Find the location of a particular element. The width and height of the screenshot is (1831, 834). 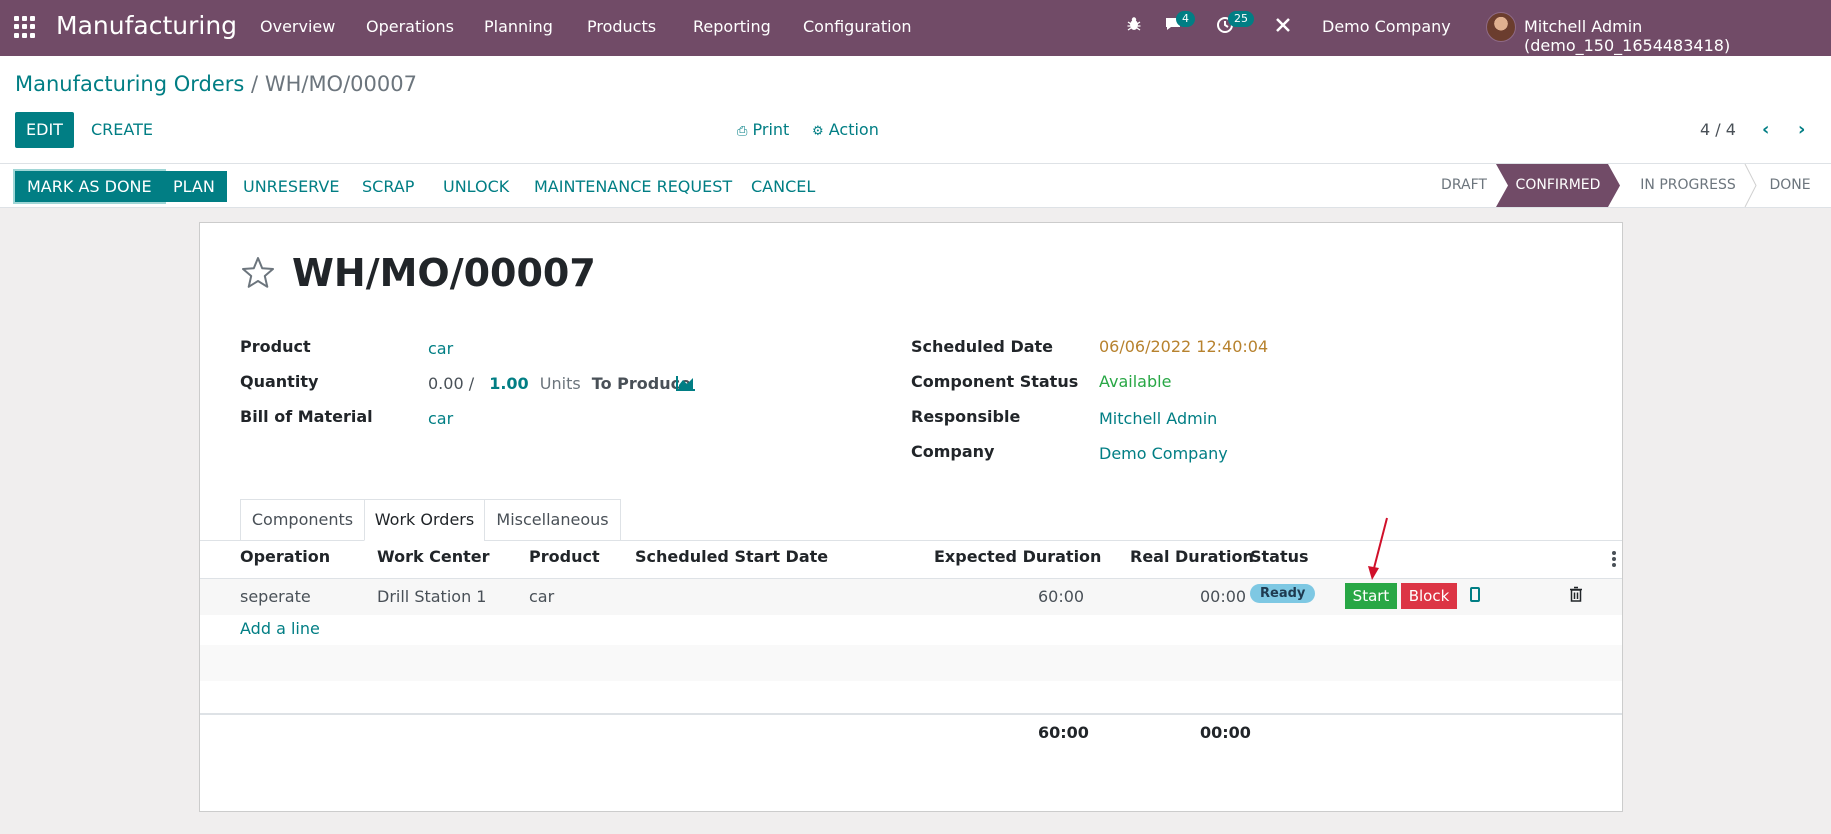

bom-value: car is located at coordinates (440, 418).